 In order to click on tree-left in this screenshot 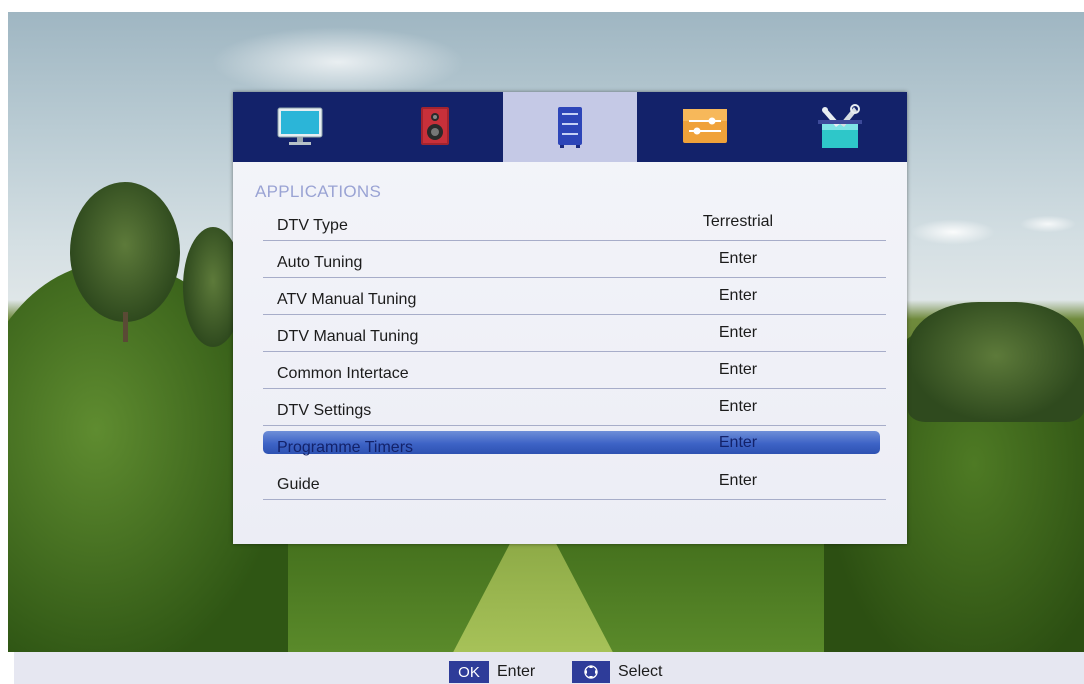, I will do `click(125, 252)`.